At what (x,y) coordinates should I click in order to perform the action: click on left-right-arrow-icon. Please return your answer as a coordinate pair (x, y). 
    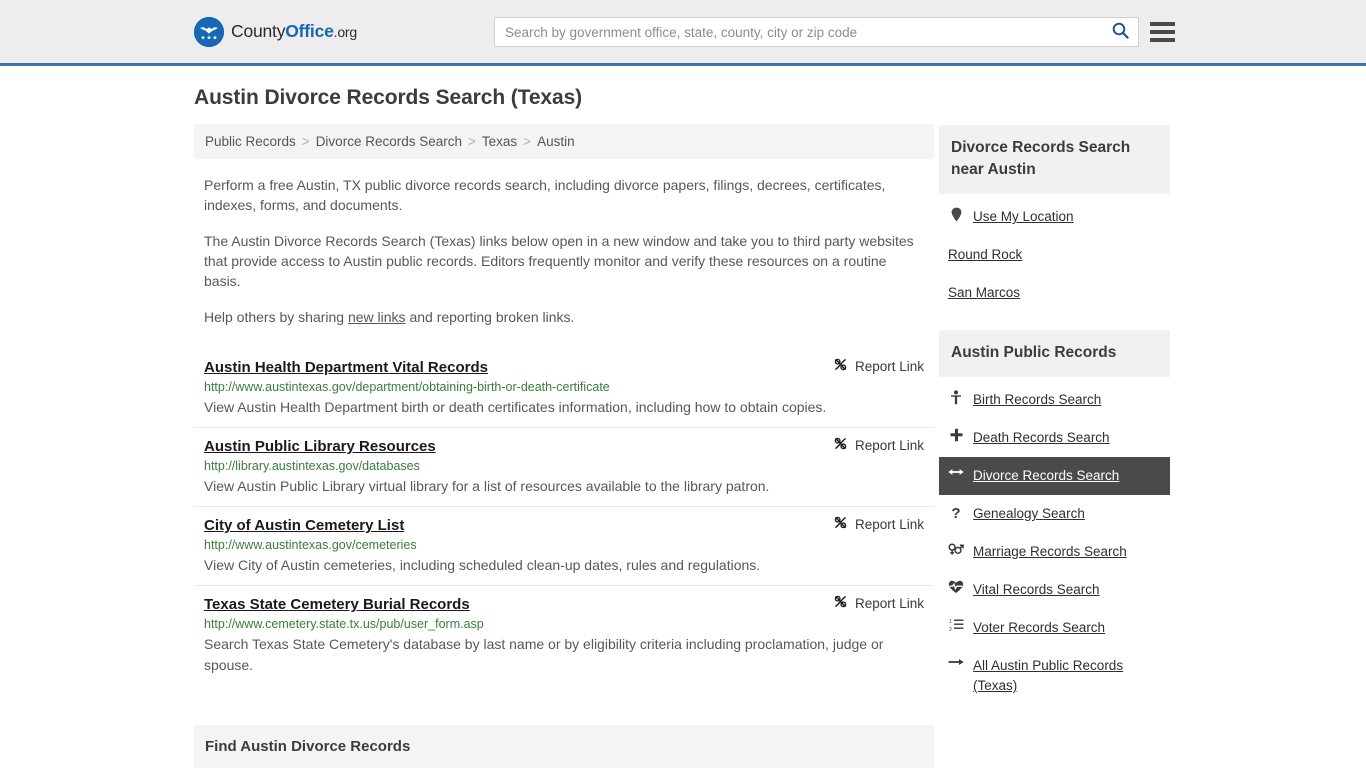
    Looking at the image, I should click on (956, 472).